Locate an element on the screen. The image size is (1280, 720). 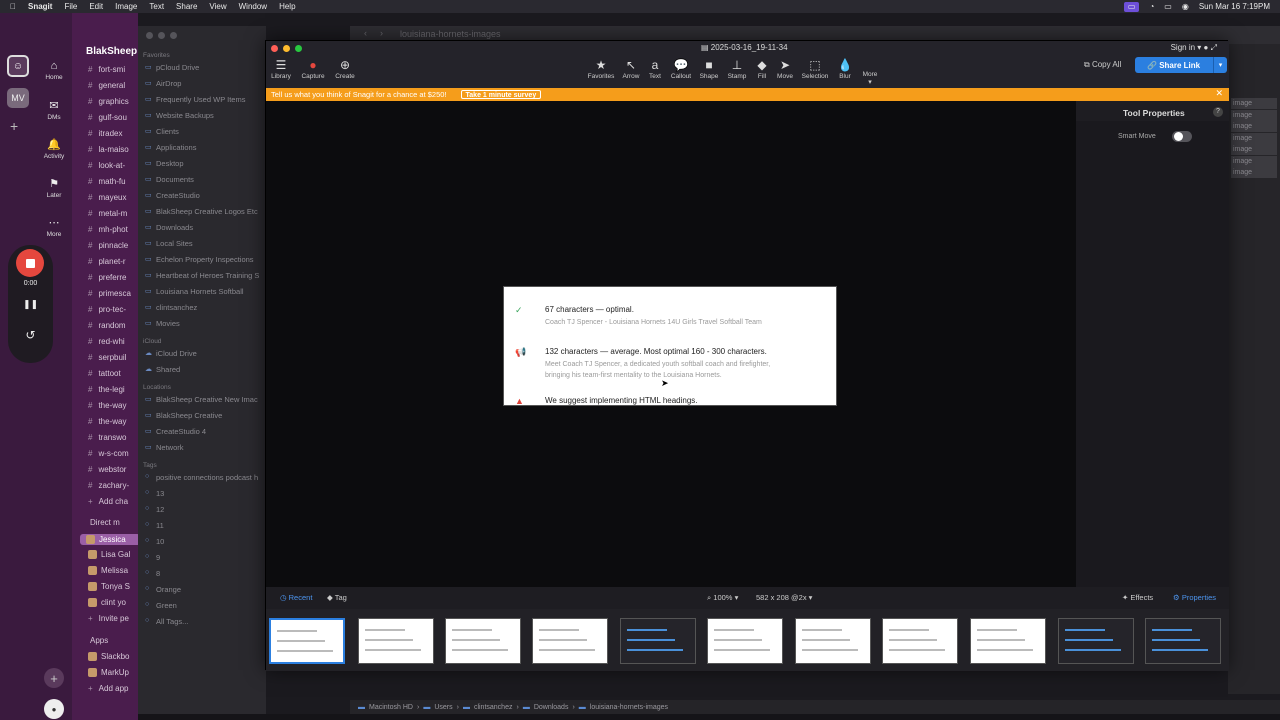
direct-messages-header: Direct m is located at coordinates (105, 522).